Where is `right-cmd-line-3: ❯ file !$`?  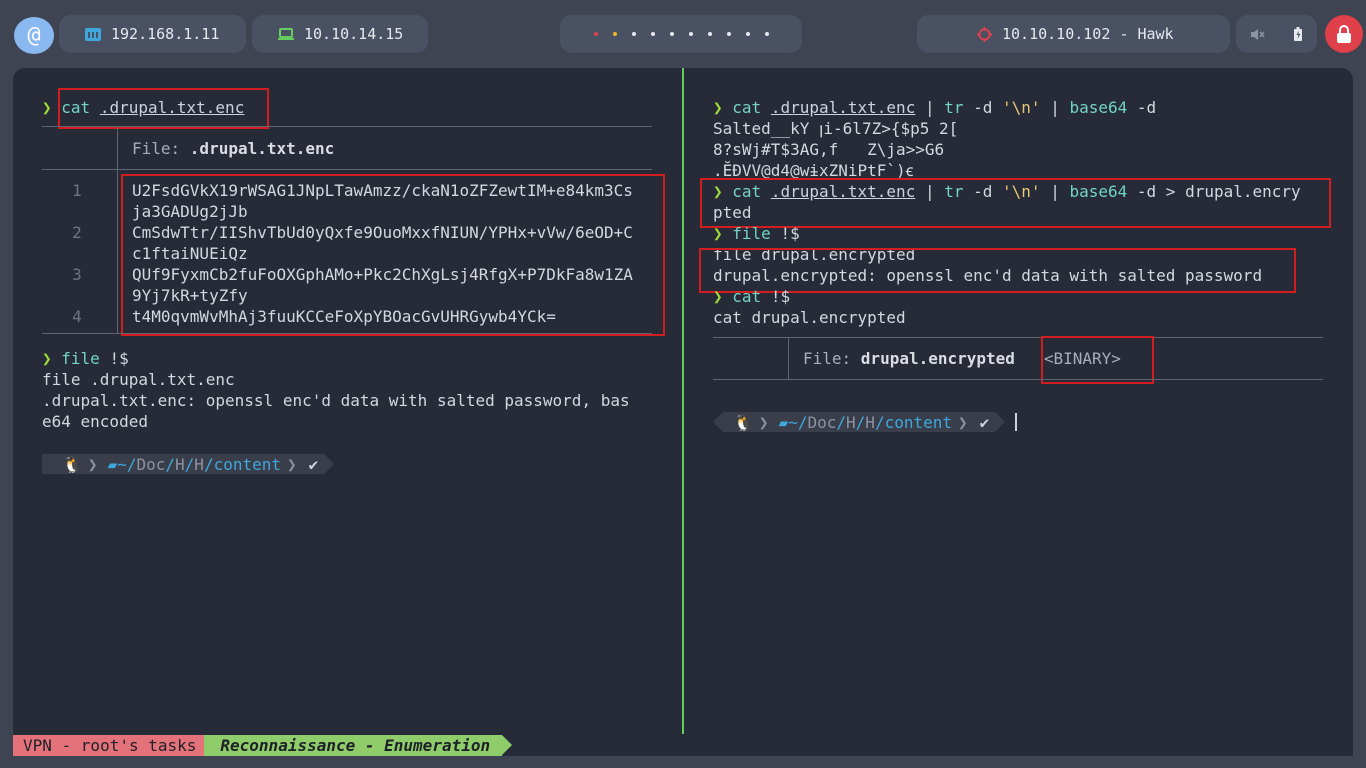 right-cmd-line-3: ❯ file !$ is located at coordinates (756, 233).